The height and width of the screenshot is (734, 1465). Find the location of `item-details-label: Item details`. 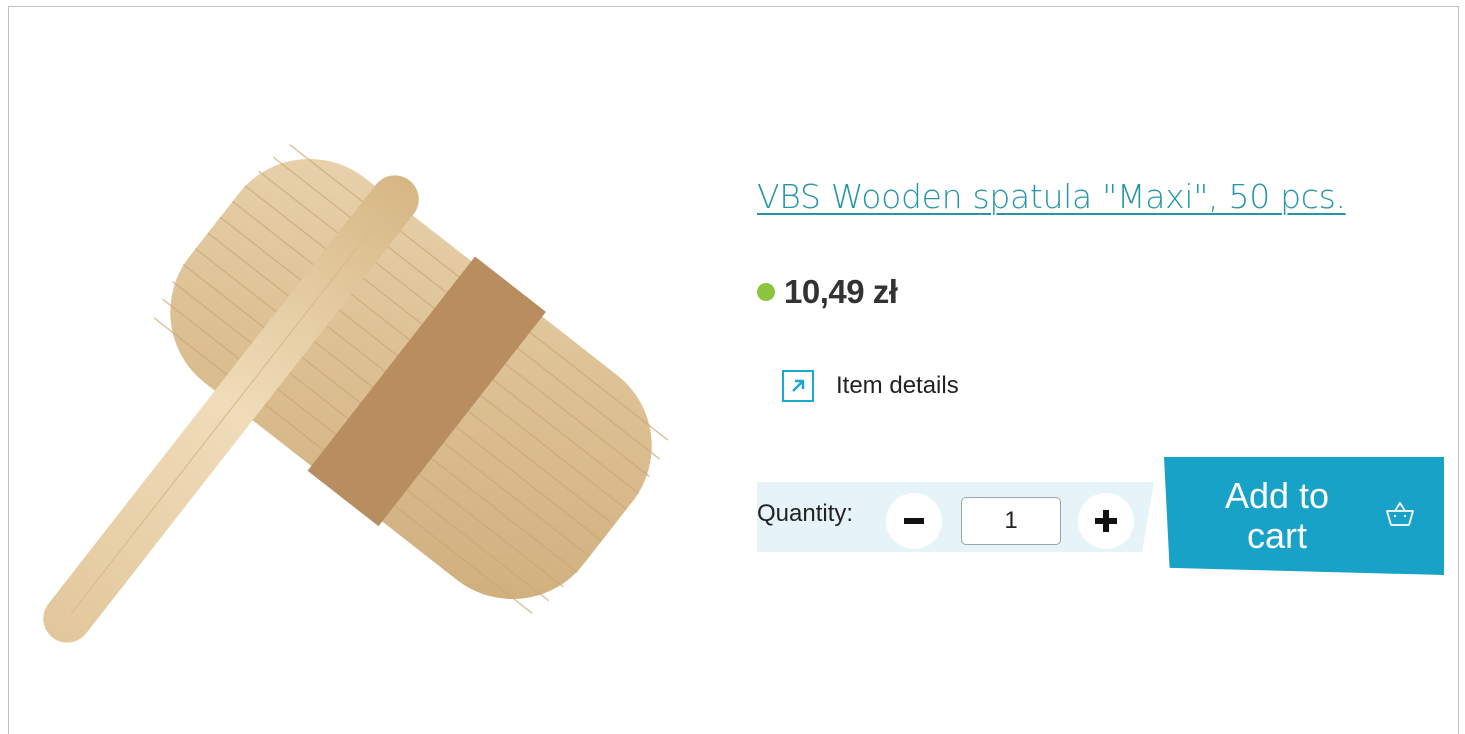

item-details-label: Item details is located at coordinates (897, 385).